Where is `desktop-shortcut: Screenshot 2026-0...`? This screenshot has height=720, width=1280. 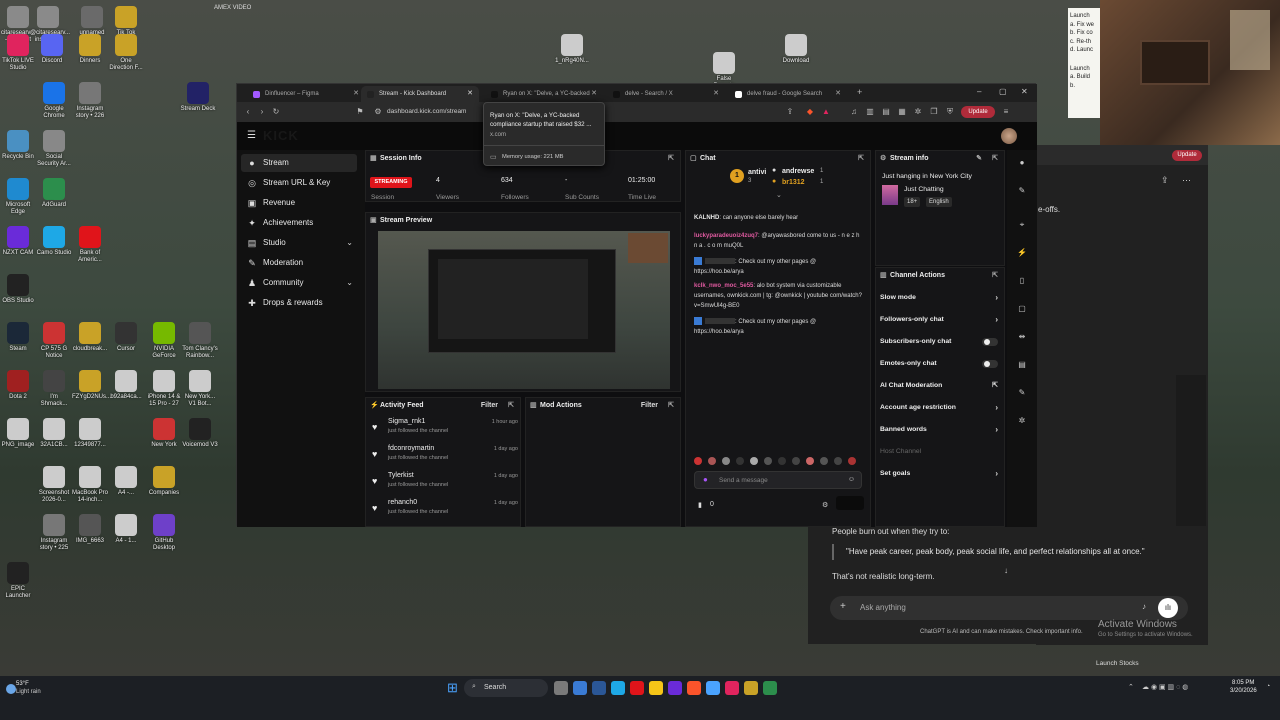
desktop-shortcut: Screenshot 2026-0... is located at coordinates (54, 485).